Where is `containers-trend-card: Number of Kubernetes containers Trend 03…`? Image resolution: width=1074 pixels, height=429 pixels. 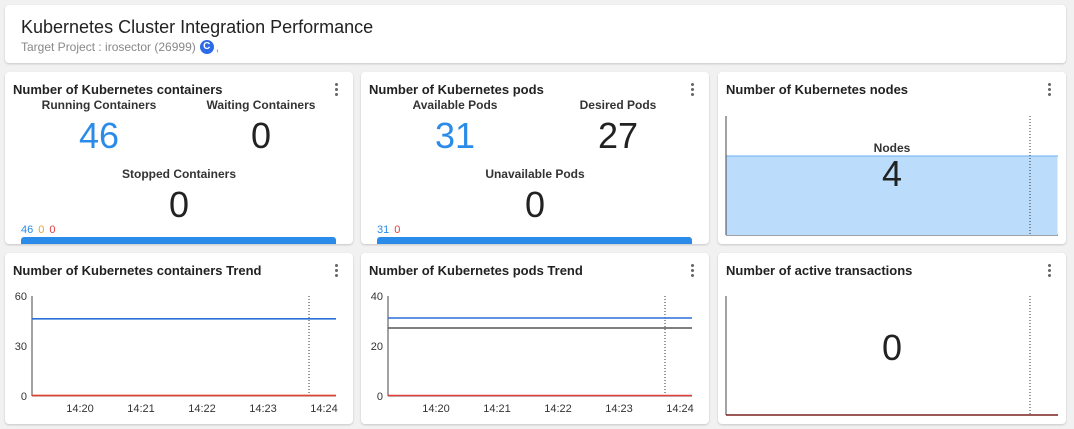
containers-trend-card: Number of Kubernetes containers Trend 03… is located at coordinates (179, 338).